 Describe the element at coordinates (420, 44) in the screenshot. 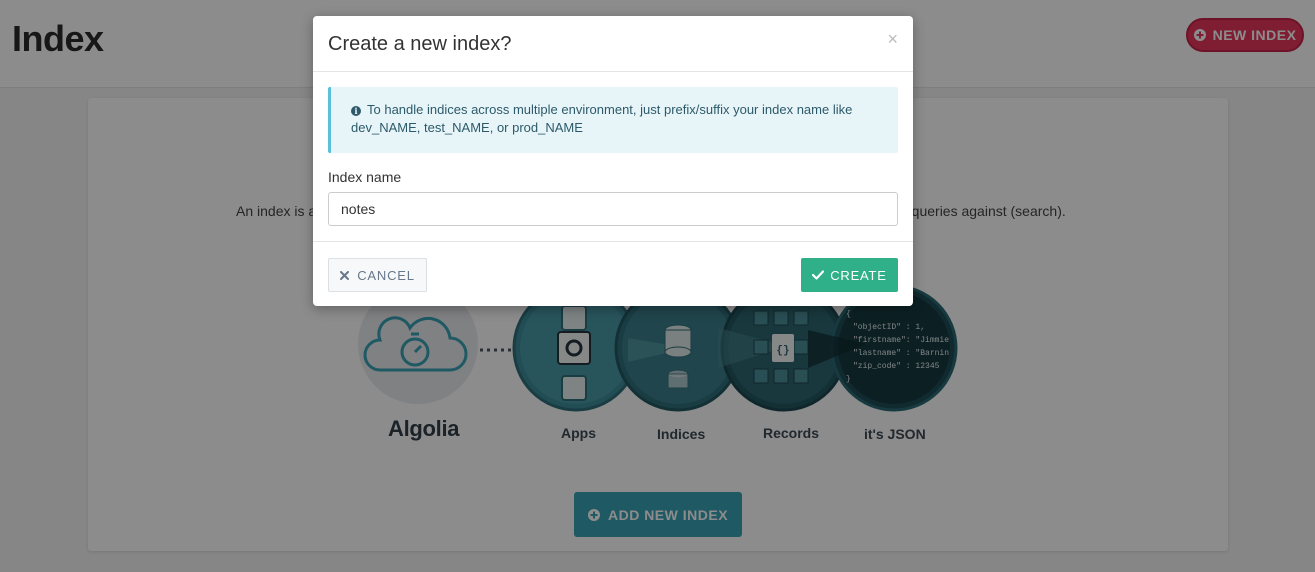

I see `modal-title: Create a new index?` at that location.